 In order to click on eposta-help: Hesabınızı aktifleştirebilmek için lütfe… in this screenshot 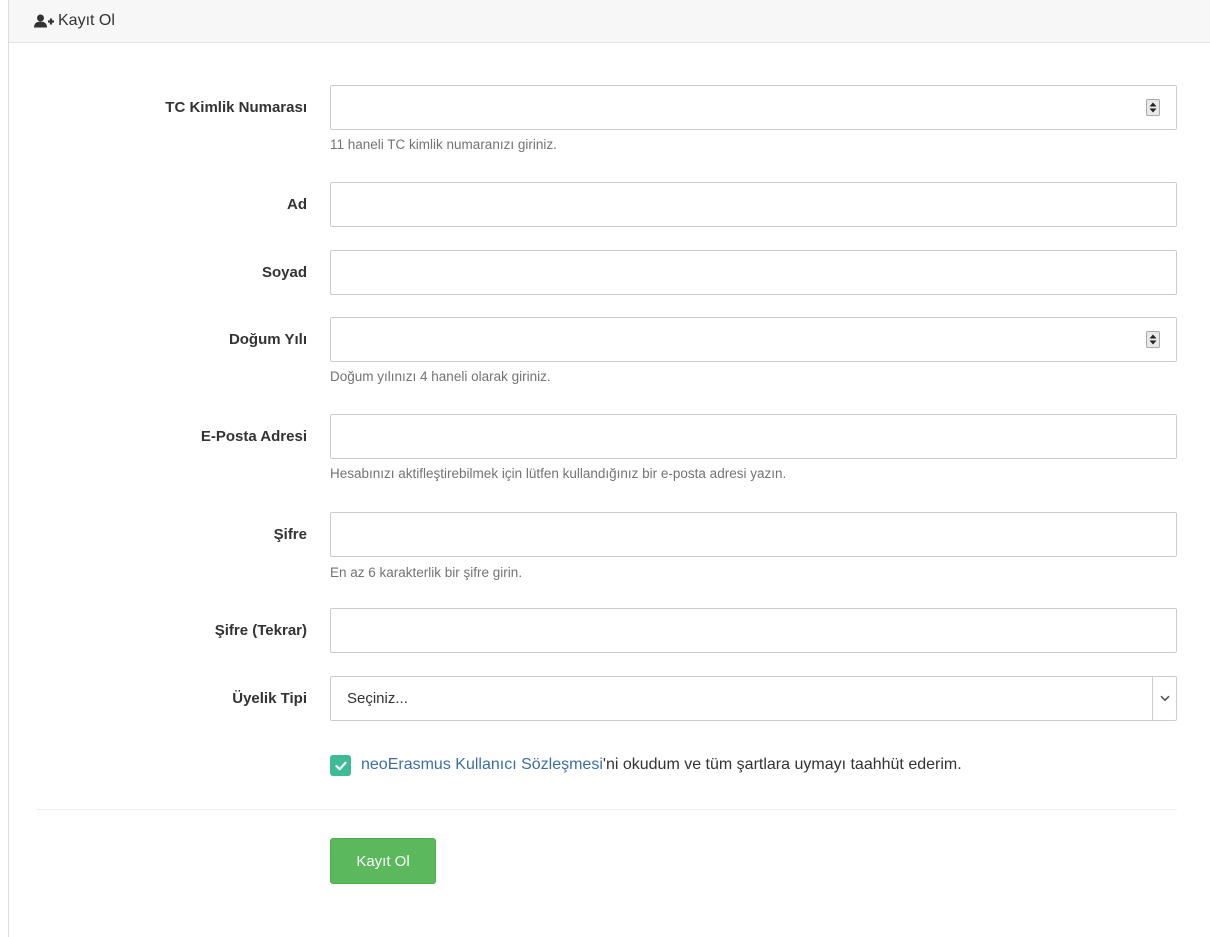, I will do `click(558, 473)`.